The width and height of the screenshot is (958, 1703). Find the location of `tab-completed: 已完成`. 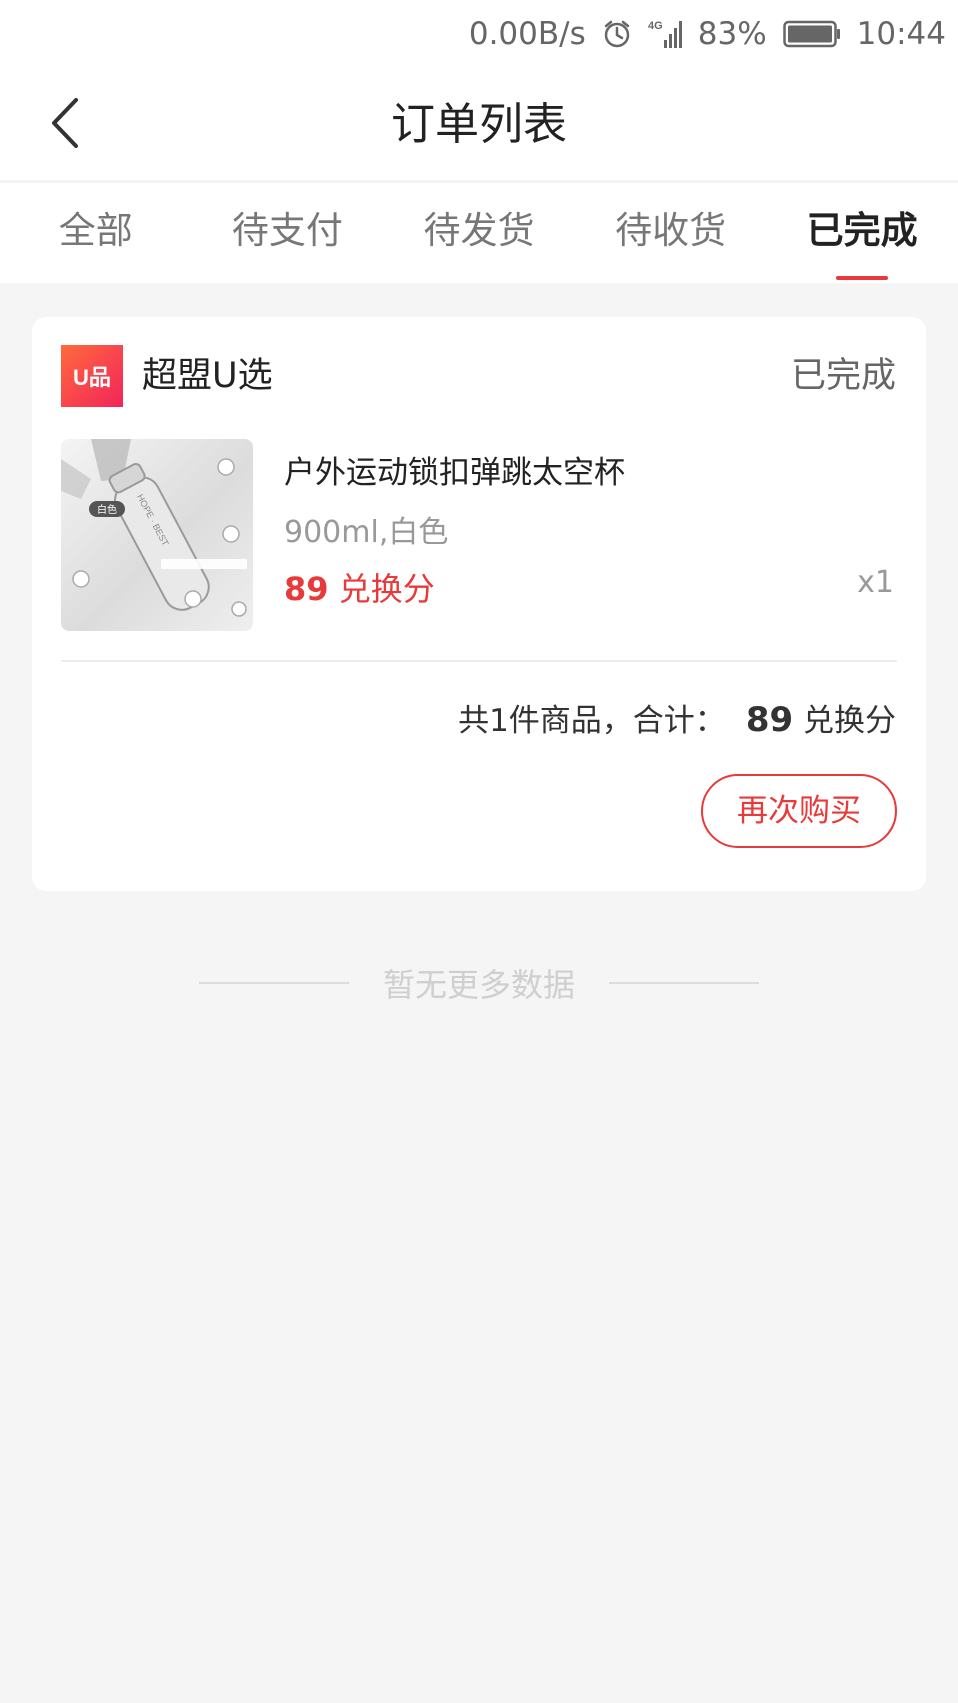

tab-completed: 已完成 is located at coordinates (862, 233).